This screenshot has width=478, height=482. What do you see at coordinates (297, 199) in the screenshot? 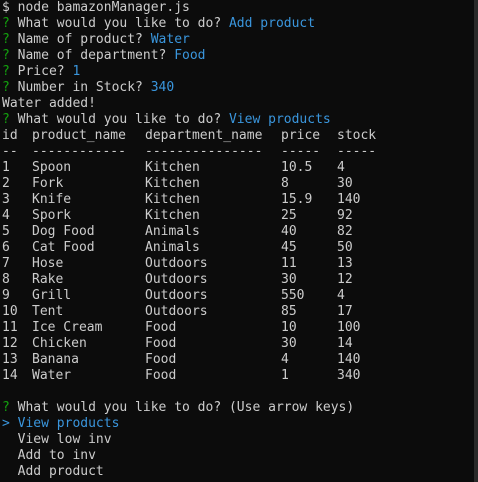
I see `cell-price: 15.9` at bounding box center [297, 199].